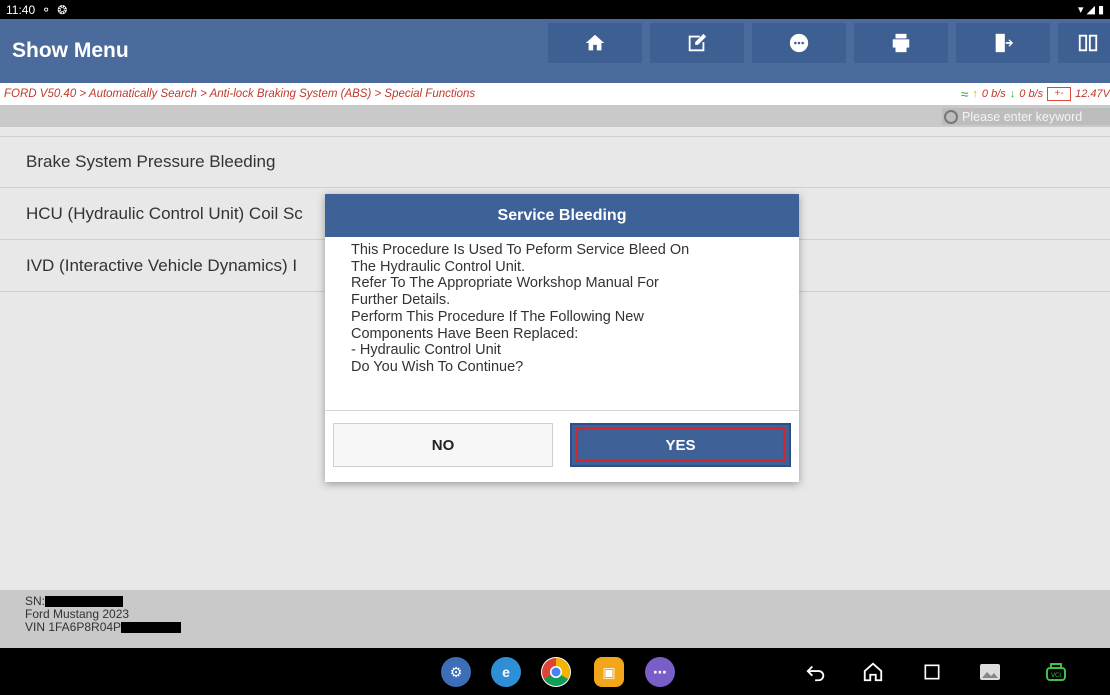 The height and width of the screenshot is (695, 1110). I want to click on vci-button: VCI, so click(1056, 672).